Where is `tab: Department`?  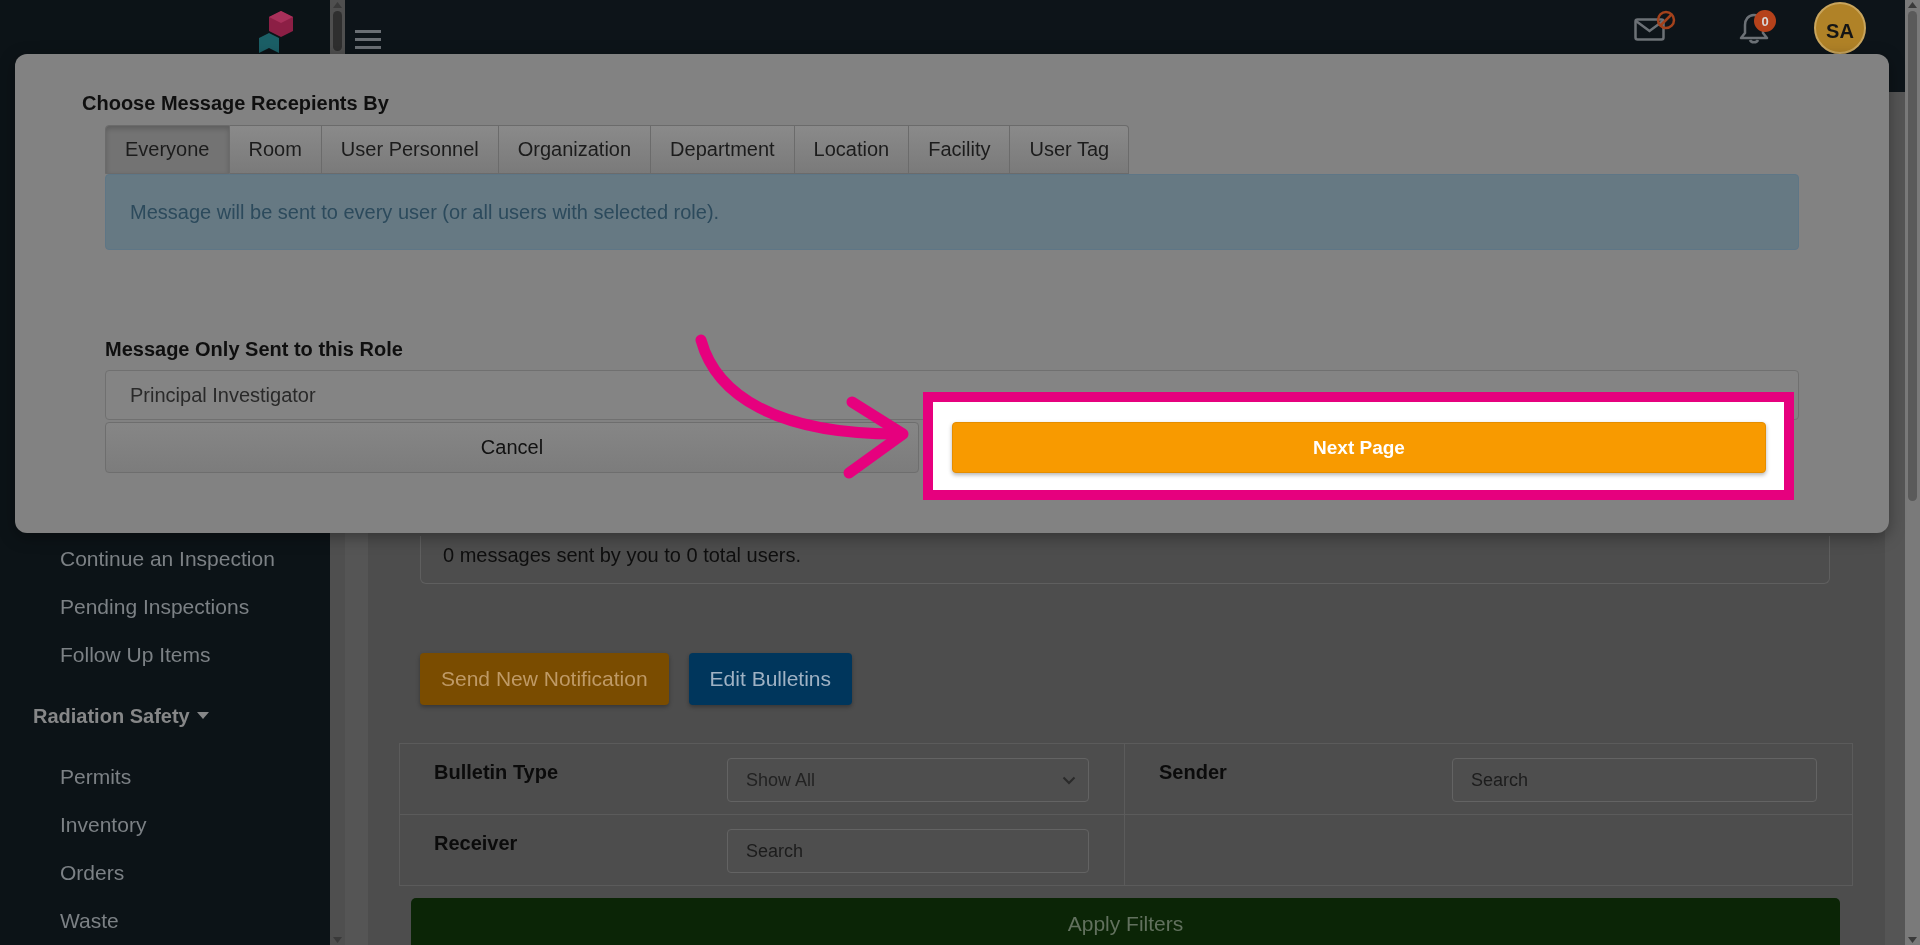
tab: Department is located at coordinates (723, 149).